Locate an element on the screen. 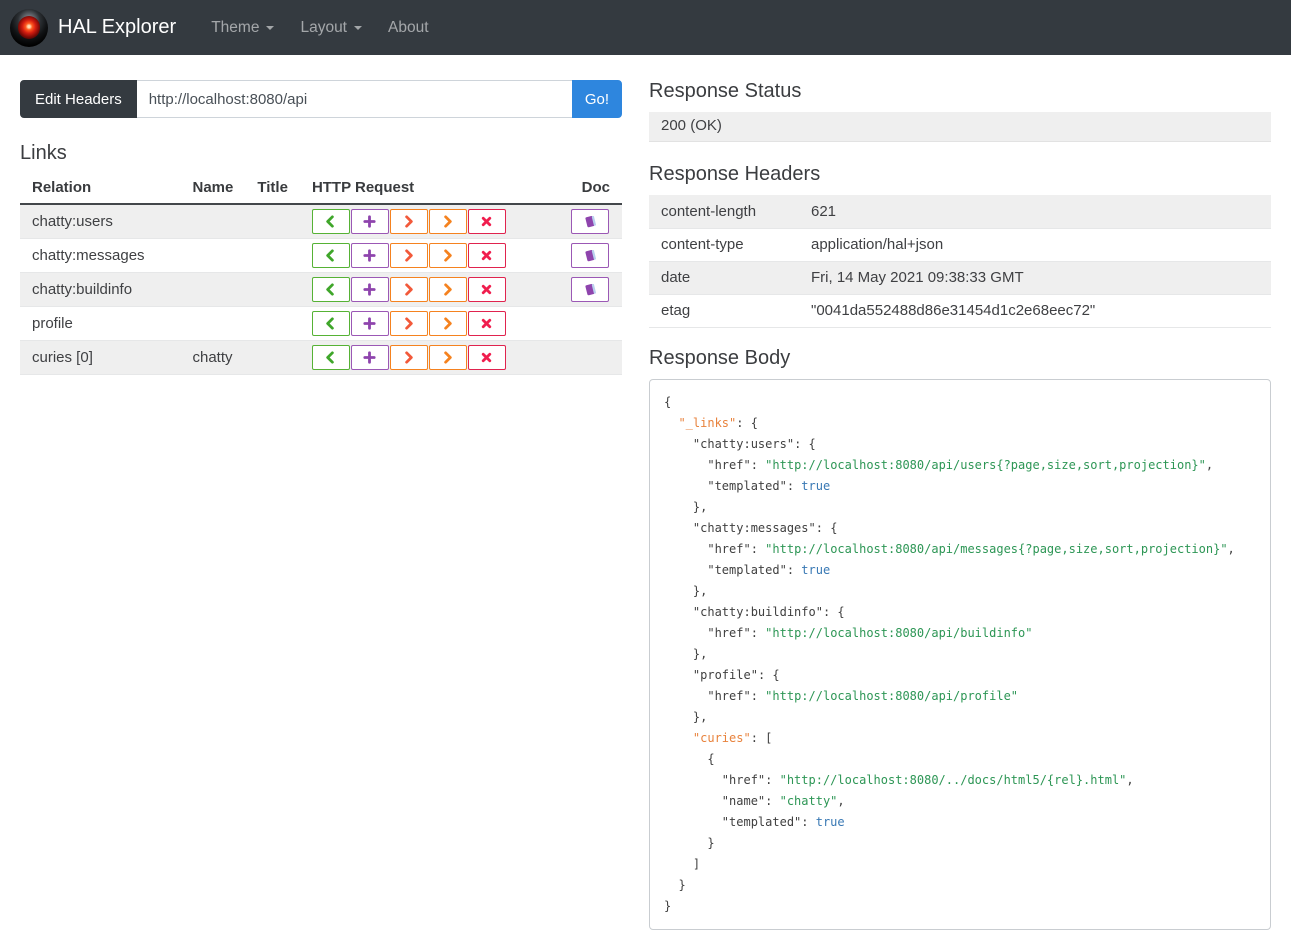 This screenshot has width=1291, height=950. name-cell: chatty is located at coordinates (212, 357).